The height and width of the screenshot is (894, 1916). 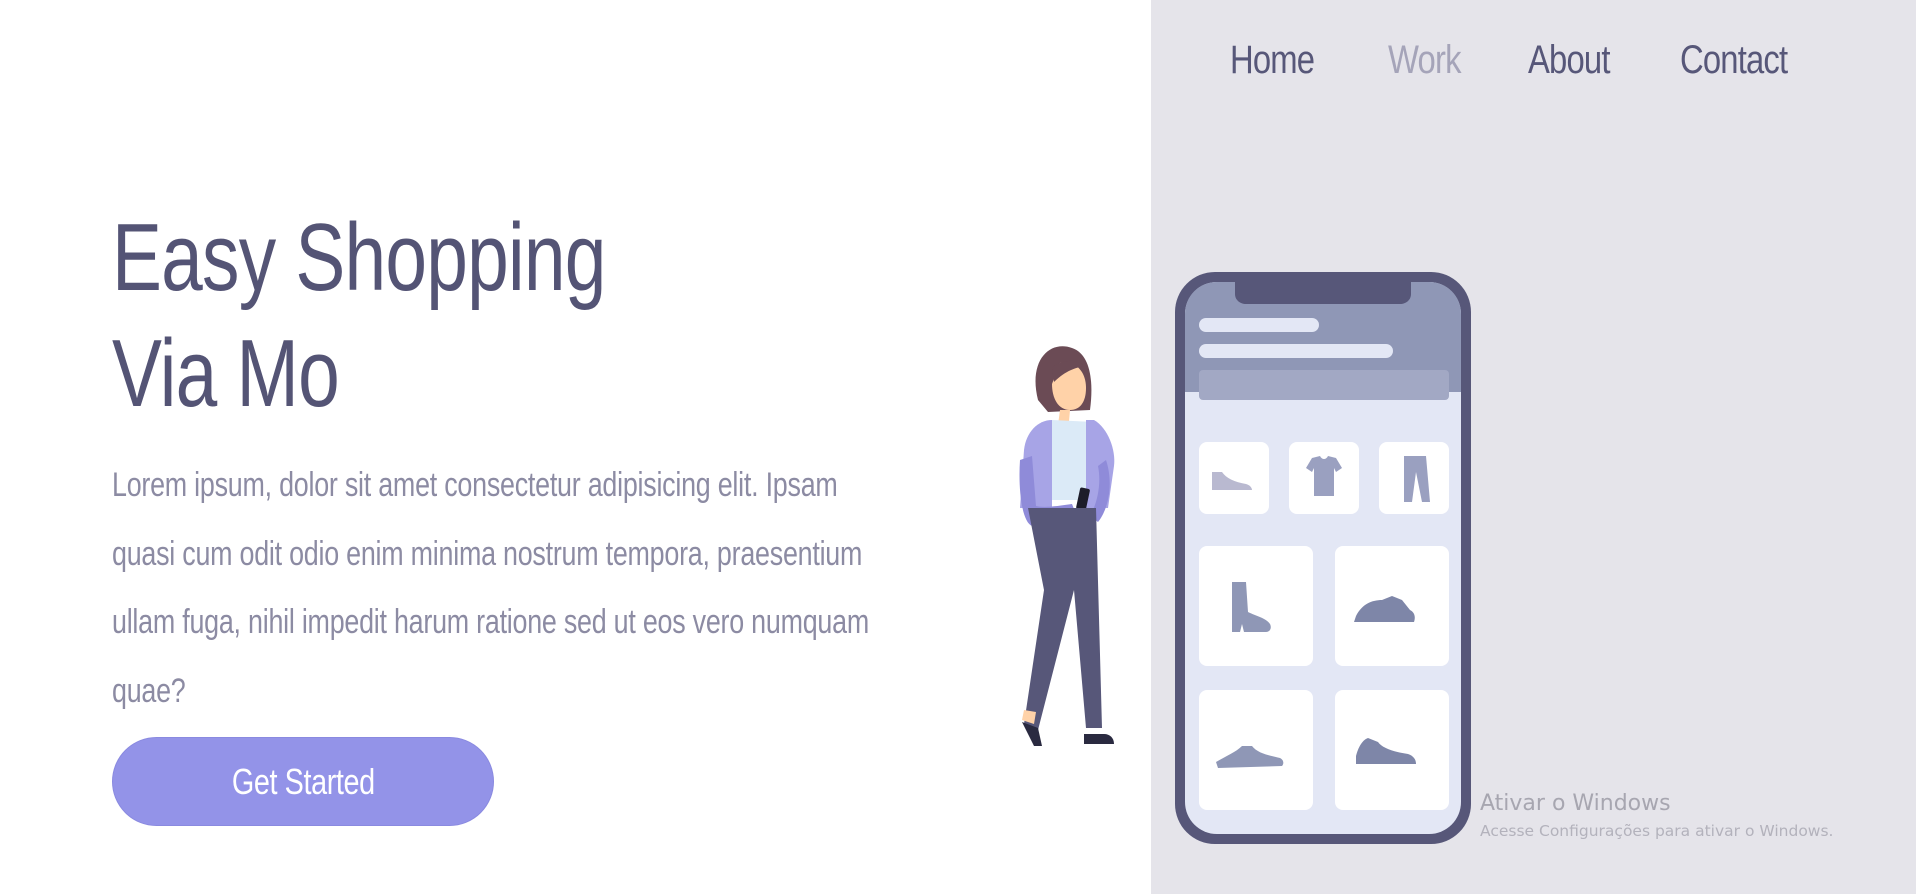 I want to click on phone-mockup, so click(x=1323, y=558).